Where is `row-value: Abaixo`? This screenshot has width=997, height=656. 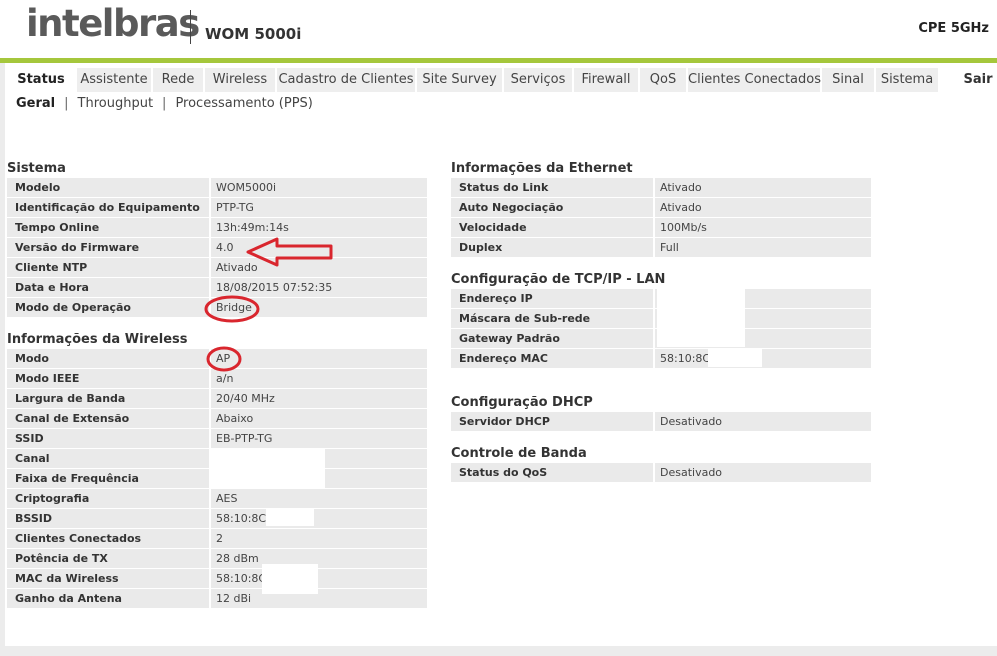
row-value: Abaixo is located at coordinates (319, 418).